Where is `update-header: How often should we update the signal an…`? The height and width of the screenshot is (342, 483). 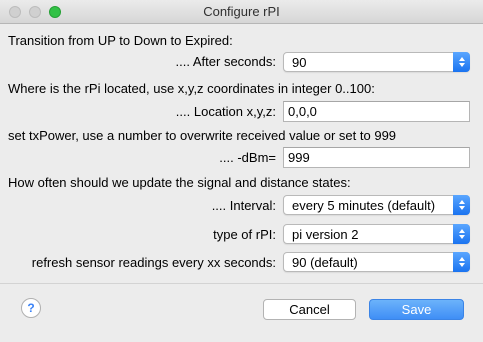
update-header: How often should we update the signal an… is located at coordinates (179, 182).